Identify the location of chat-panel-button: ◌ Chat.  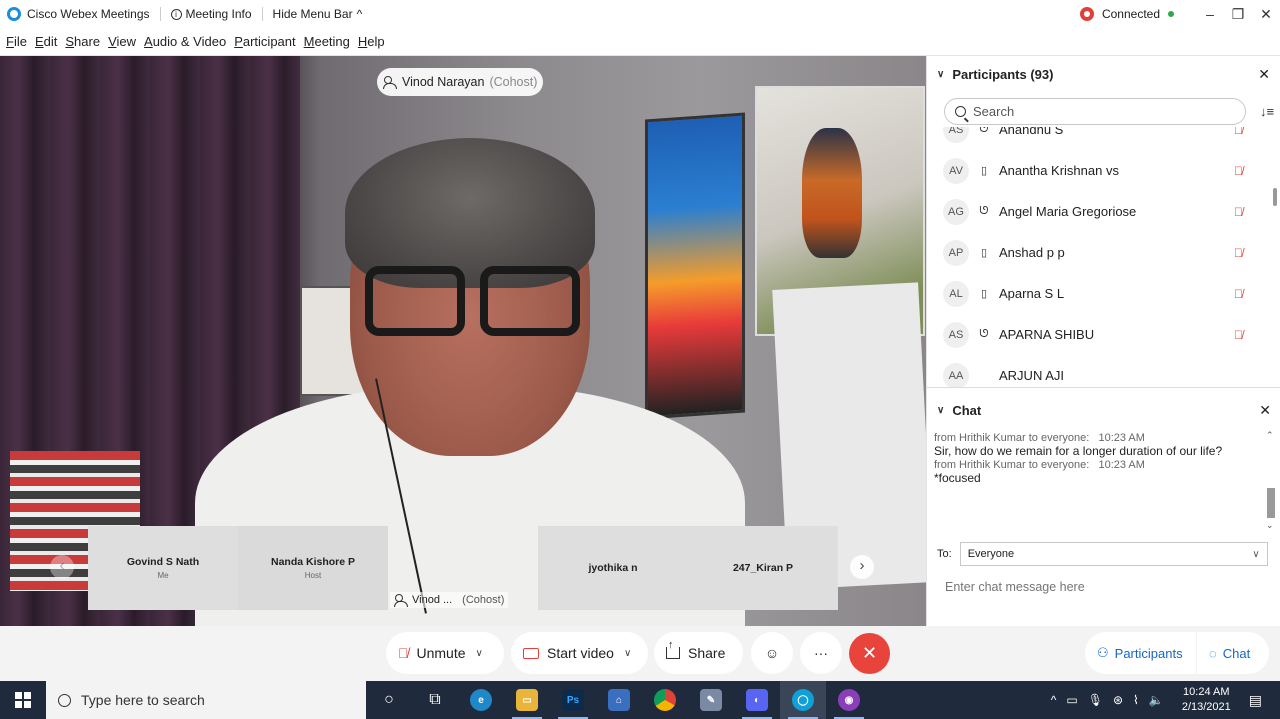
(1233, 653).